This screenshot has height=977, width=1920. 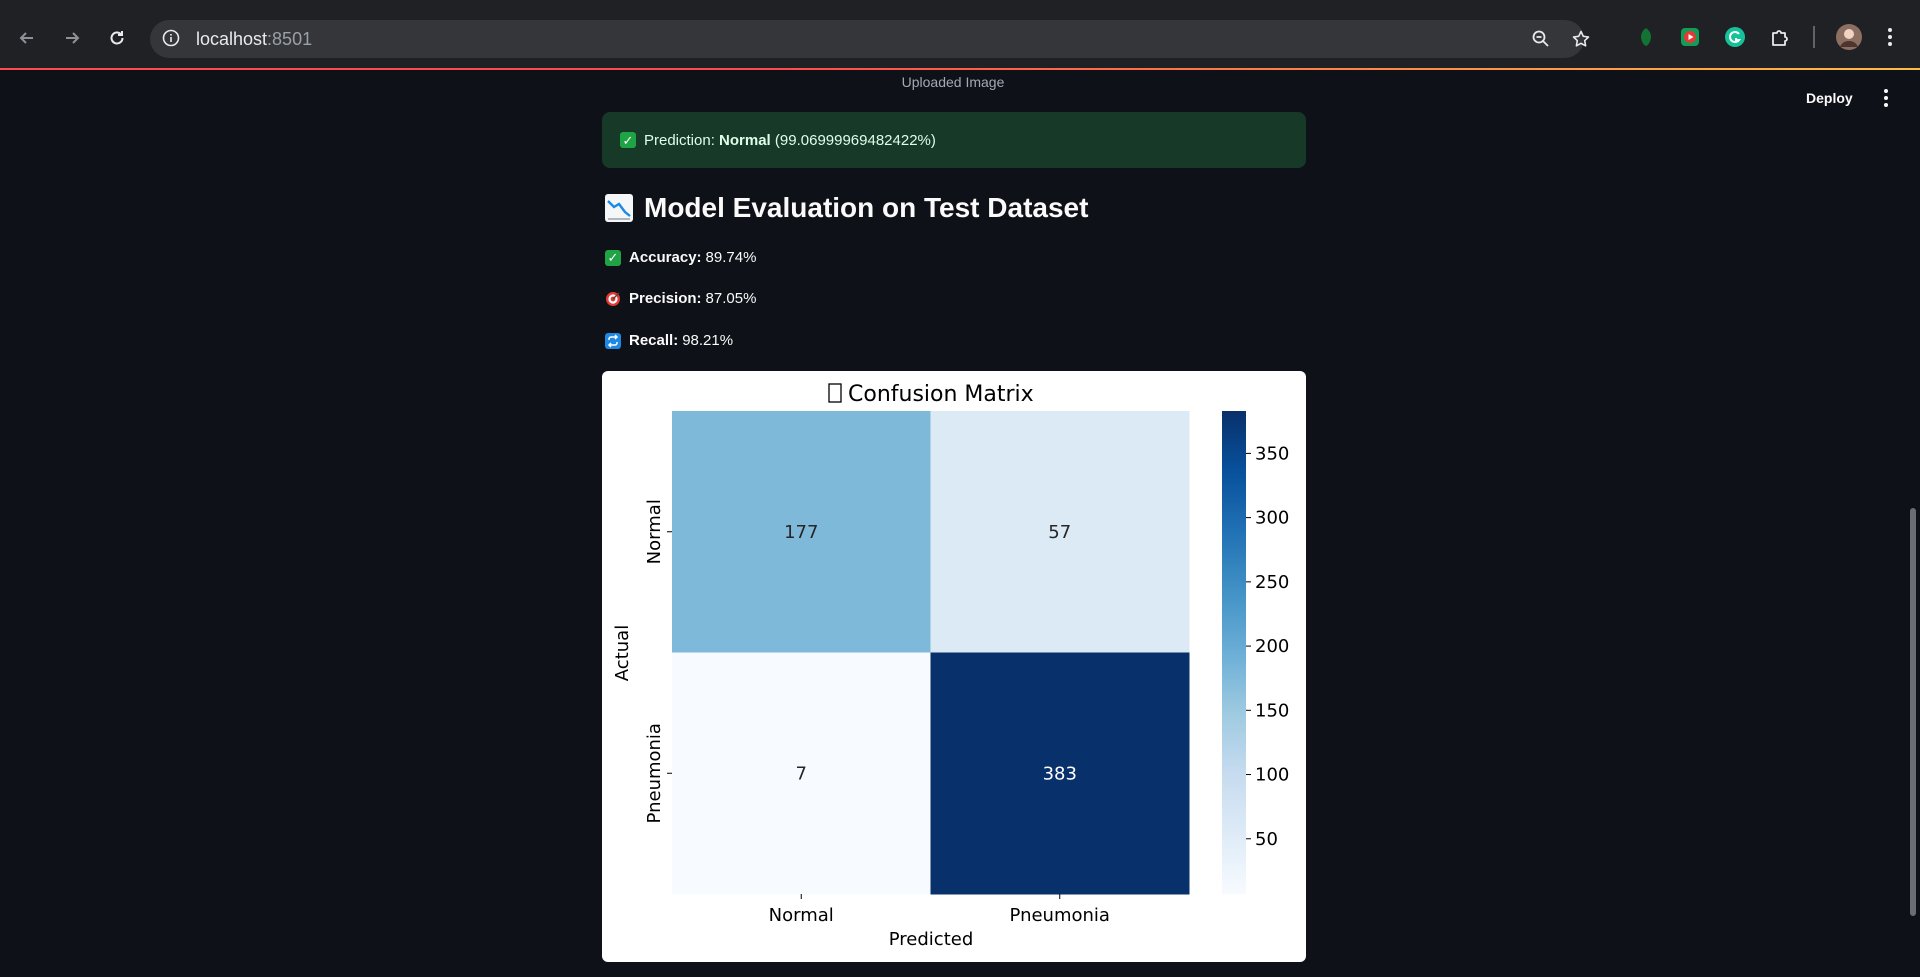 I want to click on back-arrow-icon, so click(x=26, y=38).